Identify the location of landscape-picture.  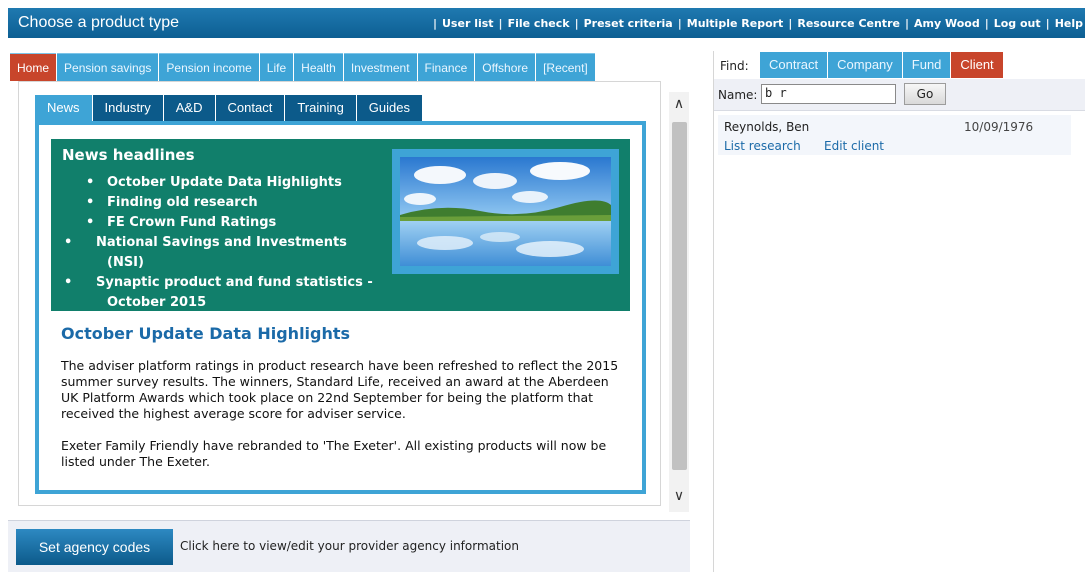
(505, 211).